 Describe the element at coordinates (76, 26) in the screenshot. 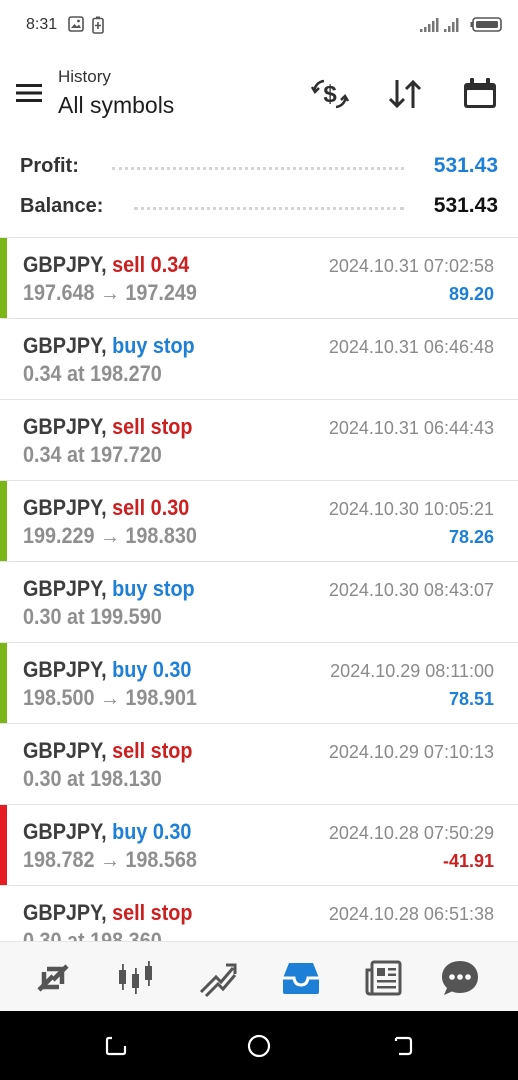

I see `gallery-icon` at that location.